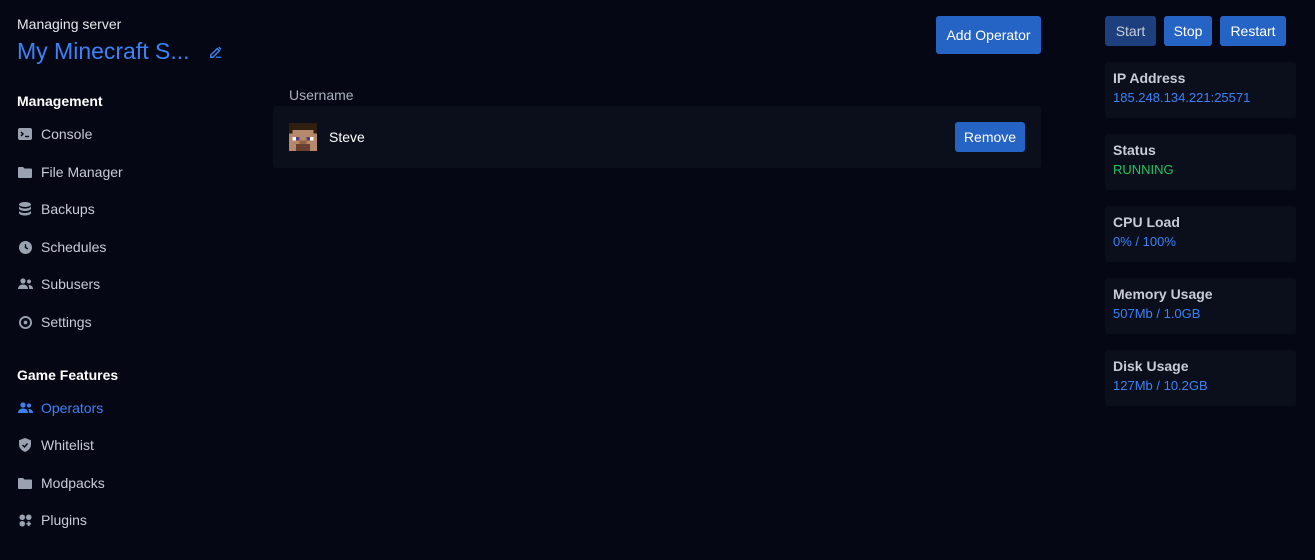 Image resolution: width=1315 pixels, height=560 pixels. What do you see at coordinates (72, 408) in the screenshot?
I see `sidebar-item-label: Operators` at bounding box center [72, 408].